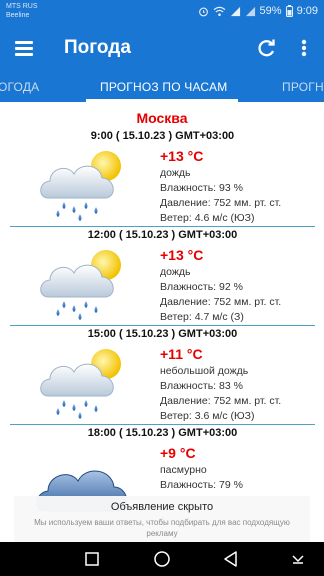 This screenshot has width=324, height=576. What do you see at coordinates (178, 453) in the screenshot?
I see `forecast-temperature: +9 °C` at bounding box center [178, 453].